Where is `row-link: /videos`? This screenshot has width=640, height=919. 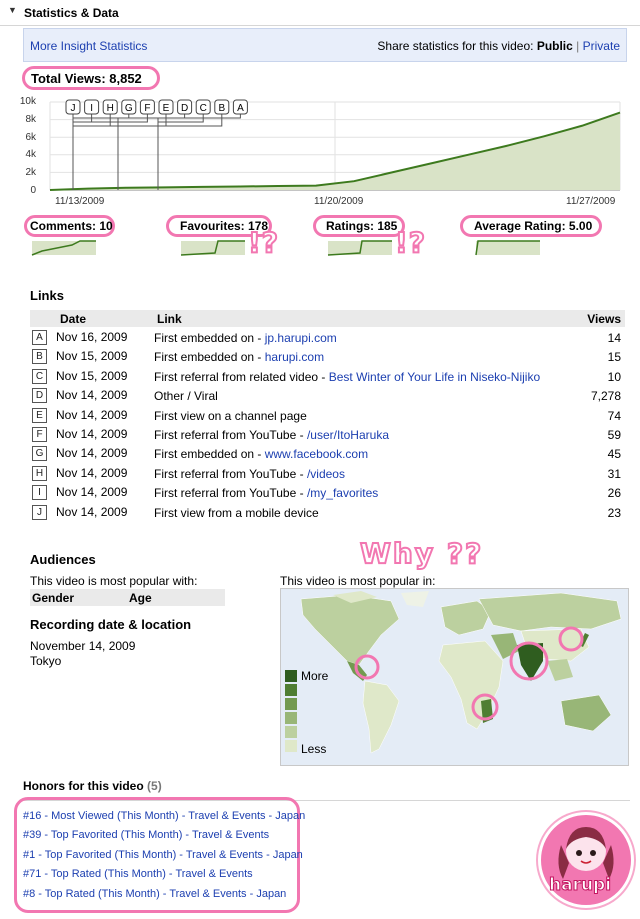 row-link: /videos is located at coordinates (326, 474).